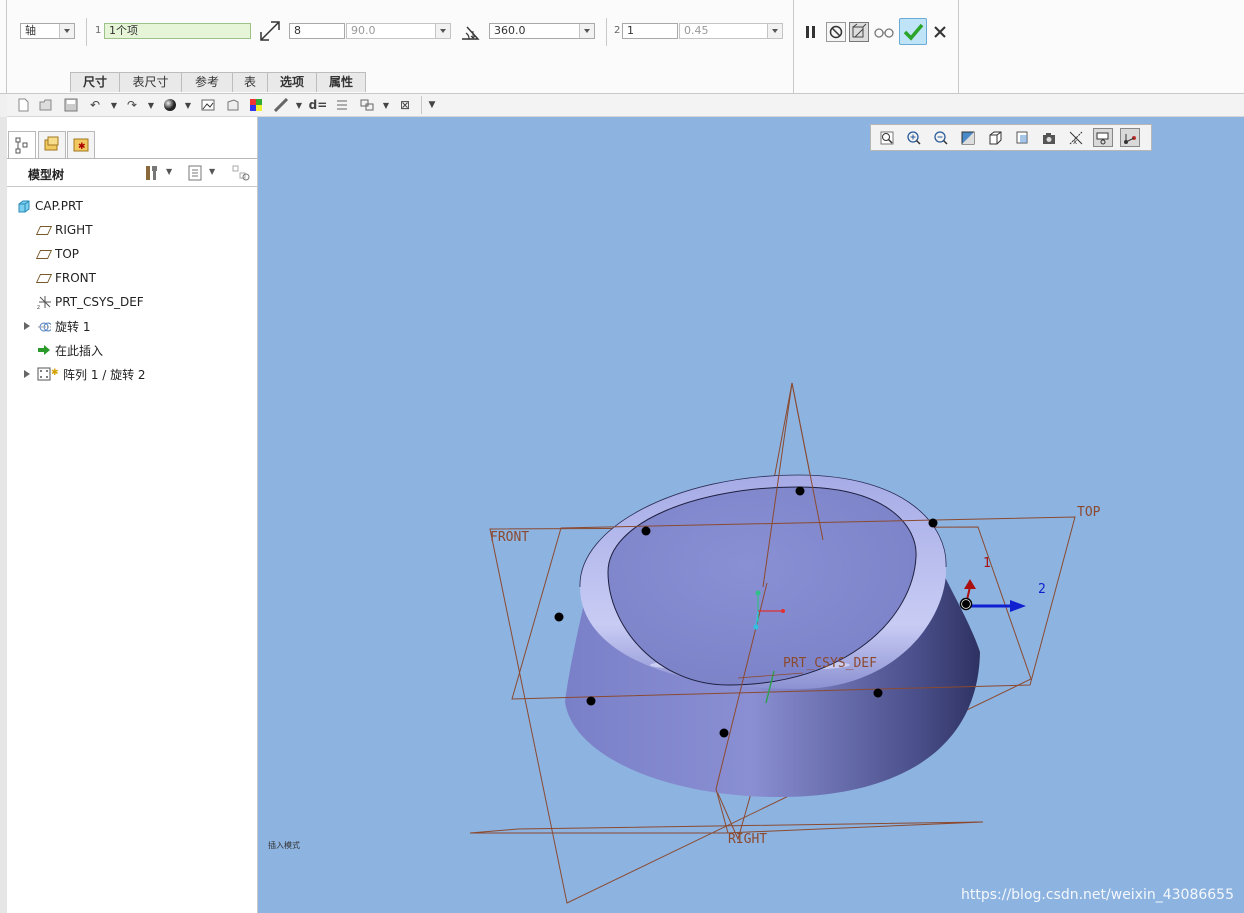 The image size is (1244, 913). Describe the element at coordinates (52, 145) in the screenshot. I see `folder-browser-tab` at that location.